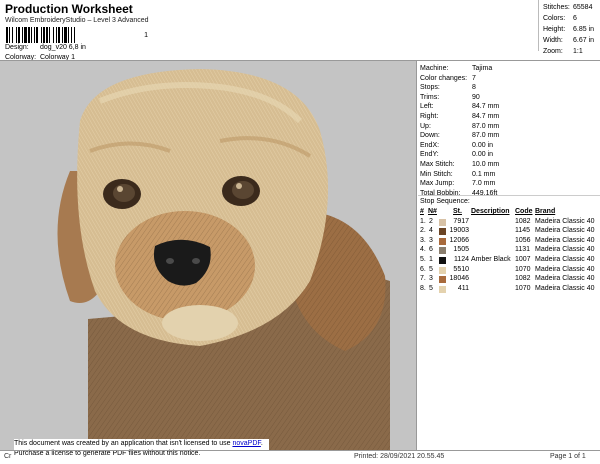 The image size is (600, 464). I want to click on row-number: 7., so click(423, 279).